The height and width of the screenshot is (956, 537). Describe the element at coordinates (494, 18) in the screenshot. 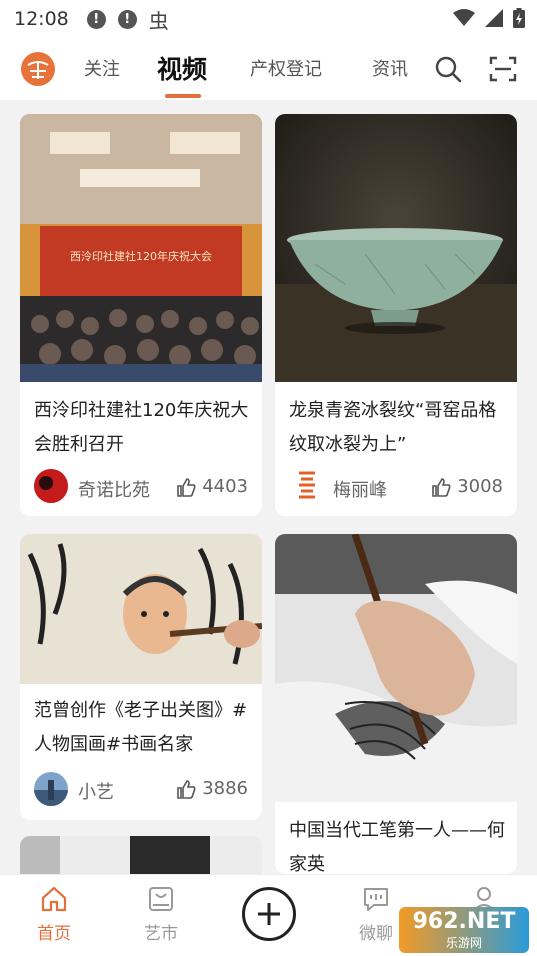

I see `signal-icon` at that location.